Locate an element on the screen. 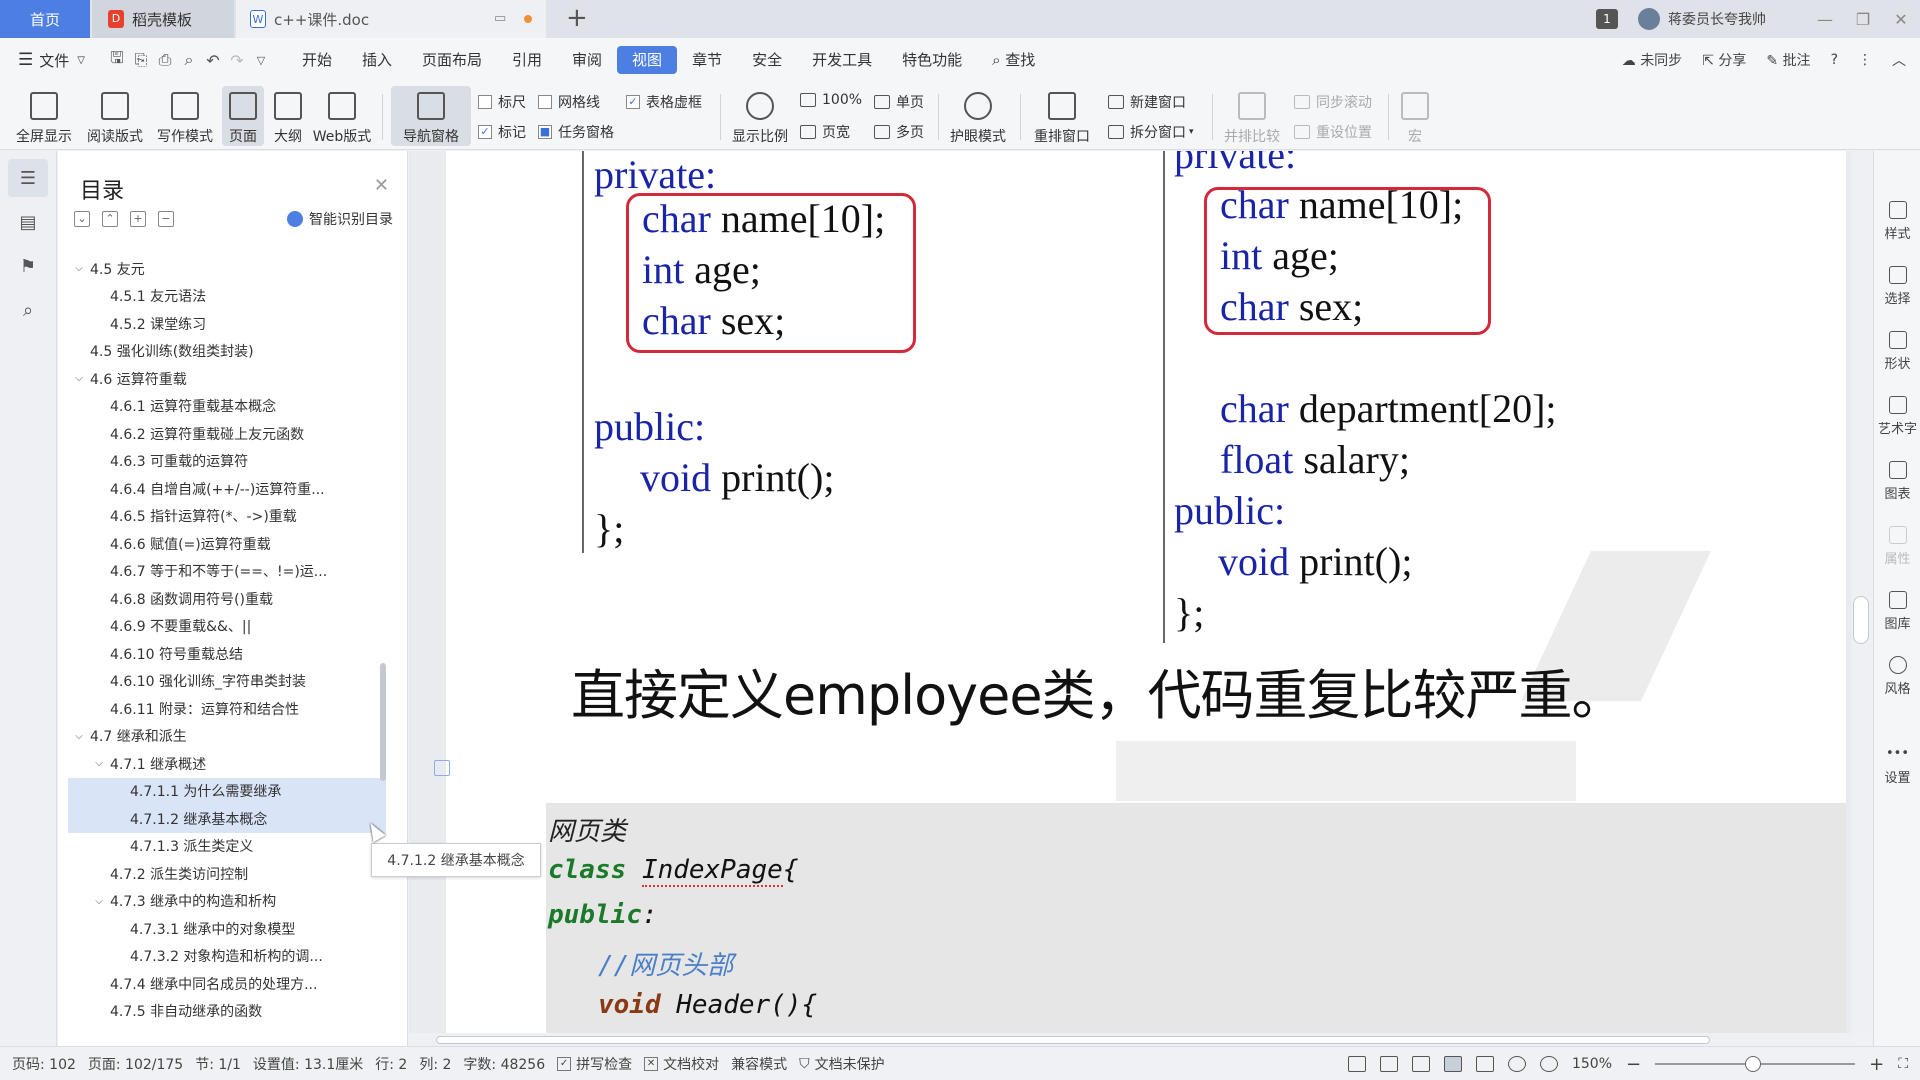 The height and width of the screenshot is (1080, 1920). marks-checkbox: ✓ 标记 is located at coordinates (502, 132).